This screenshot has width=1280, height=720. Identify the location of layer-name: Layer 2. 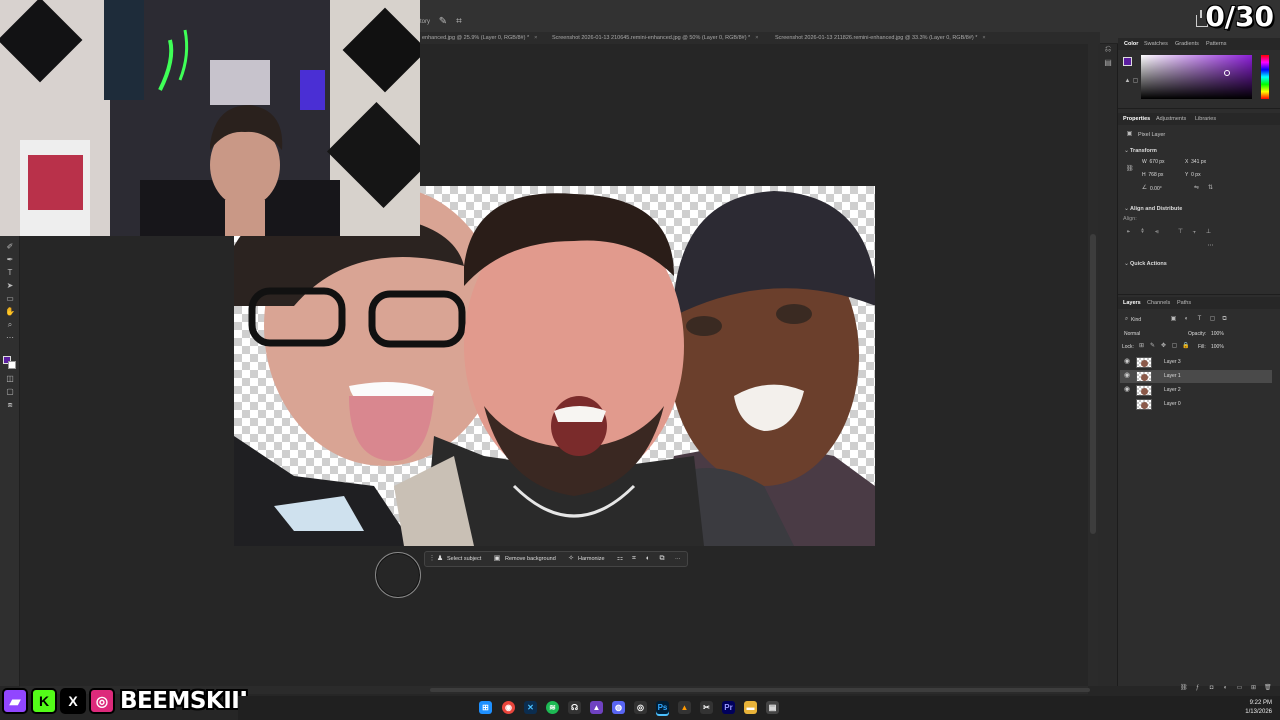
(1172, 390).